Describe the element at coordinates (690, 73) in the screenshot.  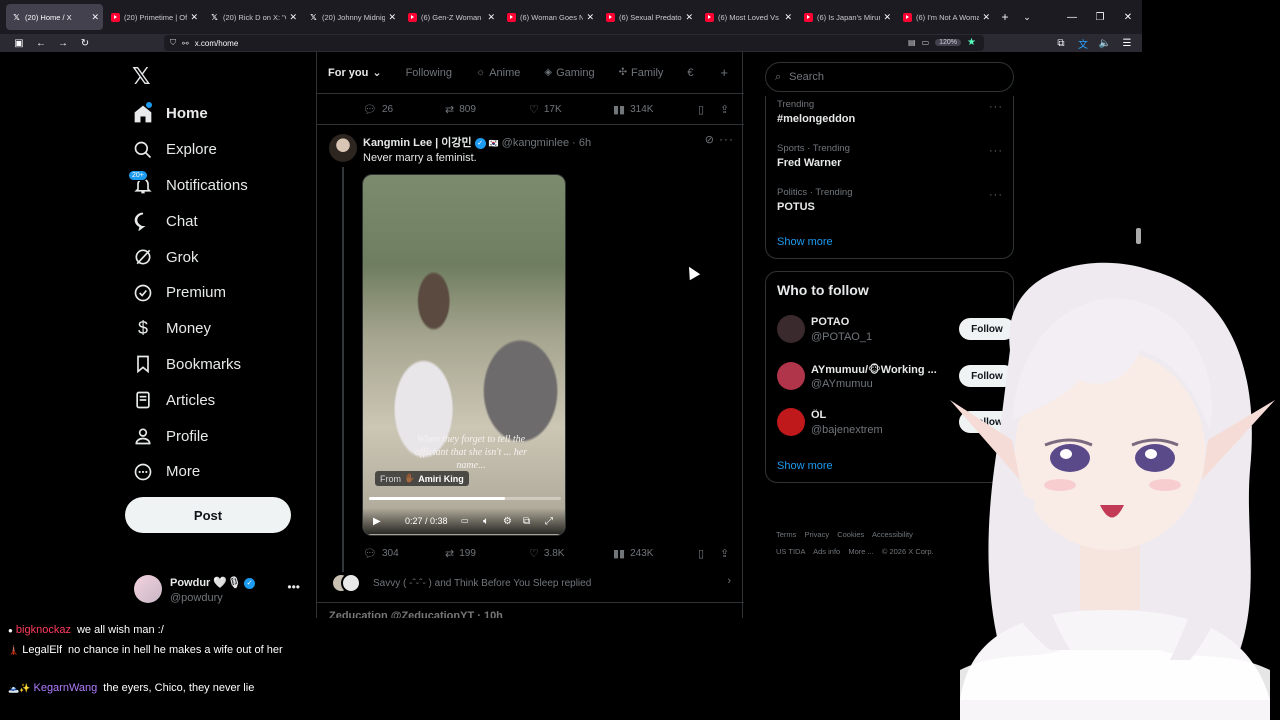
I see `tab-overflow: €` at that location.